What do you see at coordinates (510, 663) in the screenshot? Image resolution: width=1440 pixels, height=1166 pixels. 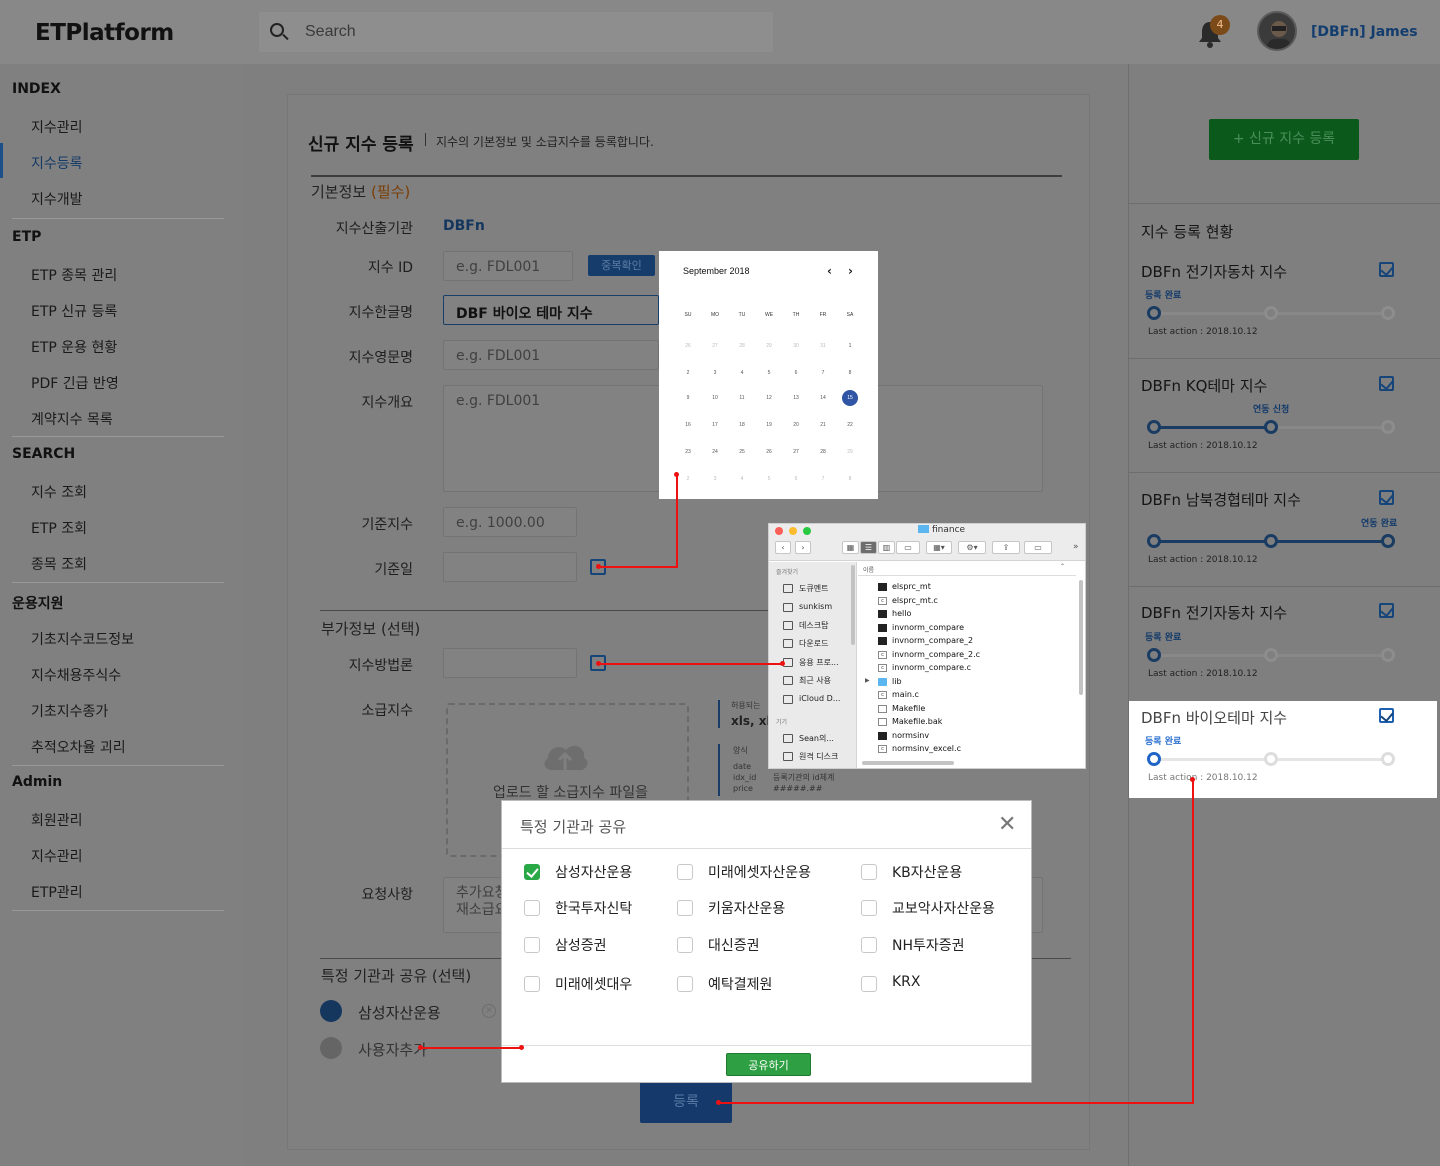 I see `method-input` at bounding box center [510, 663].